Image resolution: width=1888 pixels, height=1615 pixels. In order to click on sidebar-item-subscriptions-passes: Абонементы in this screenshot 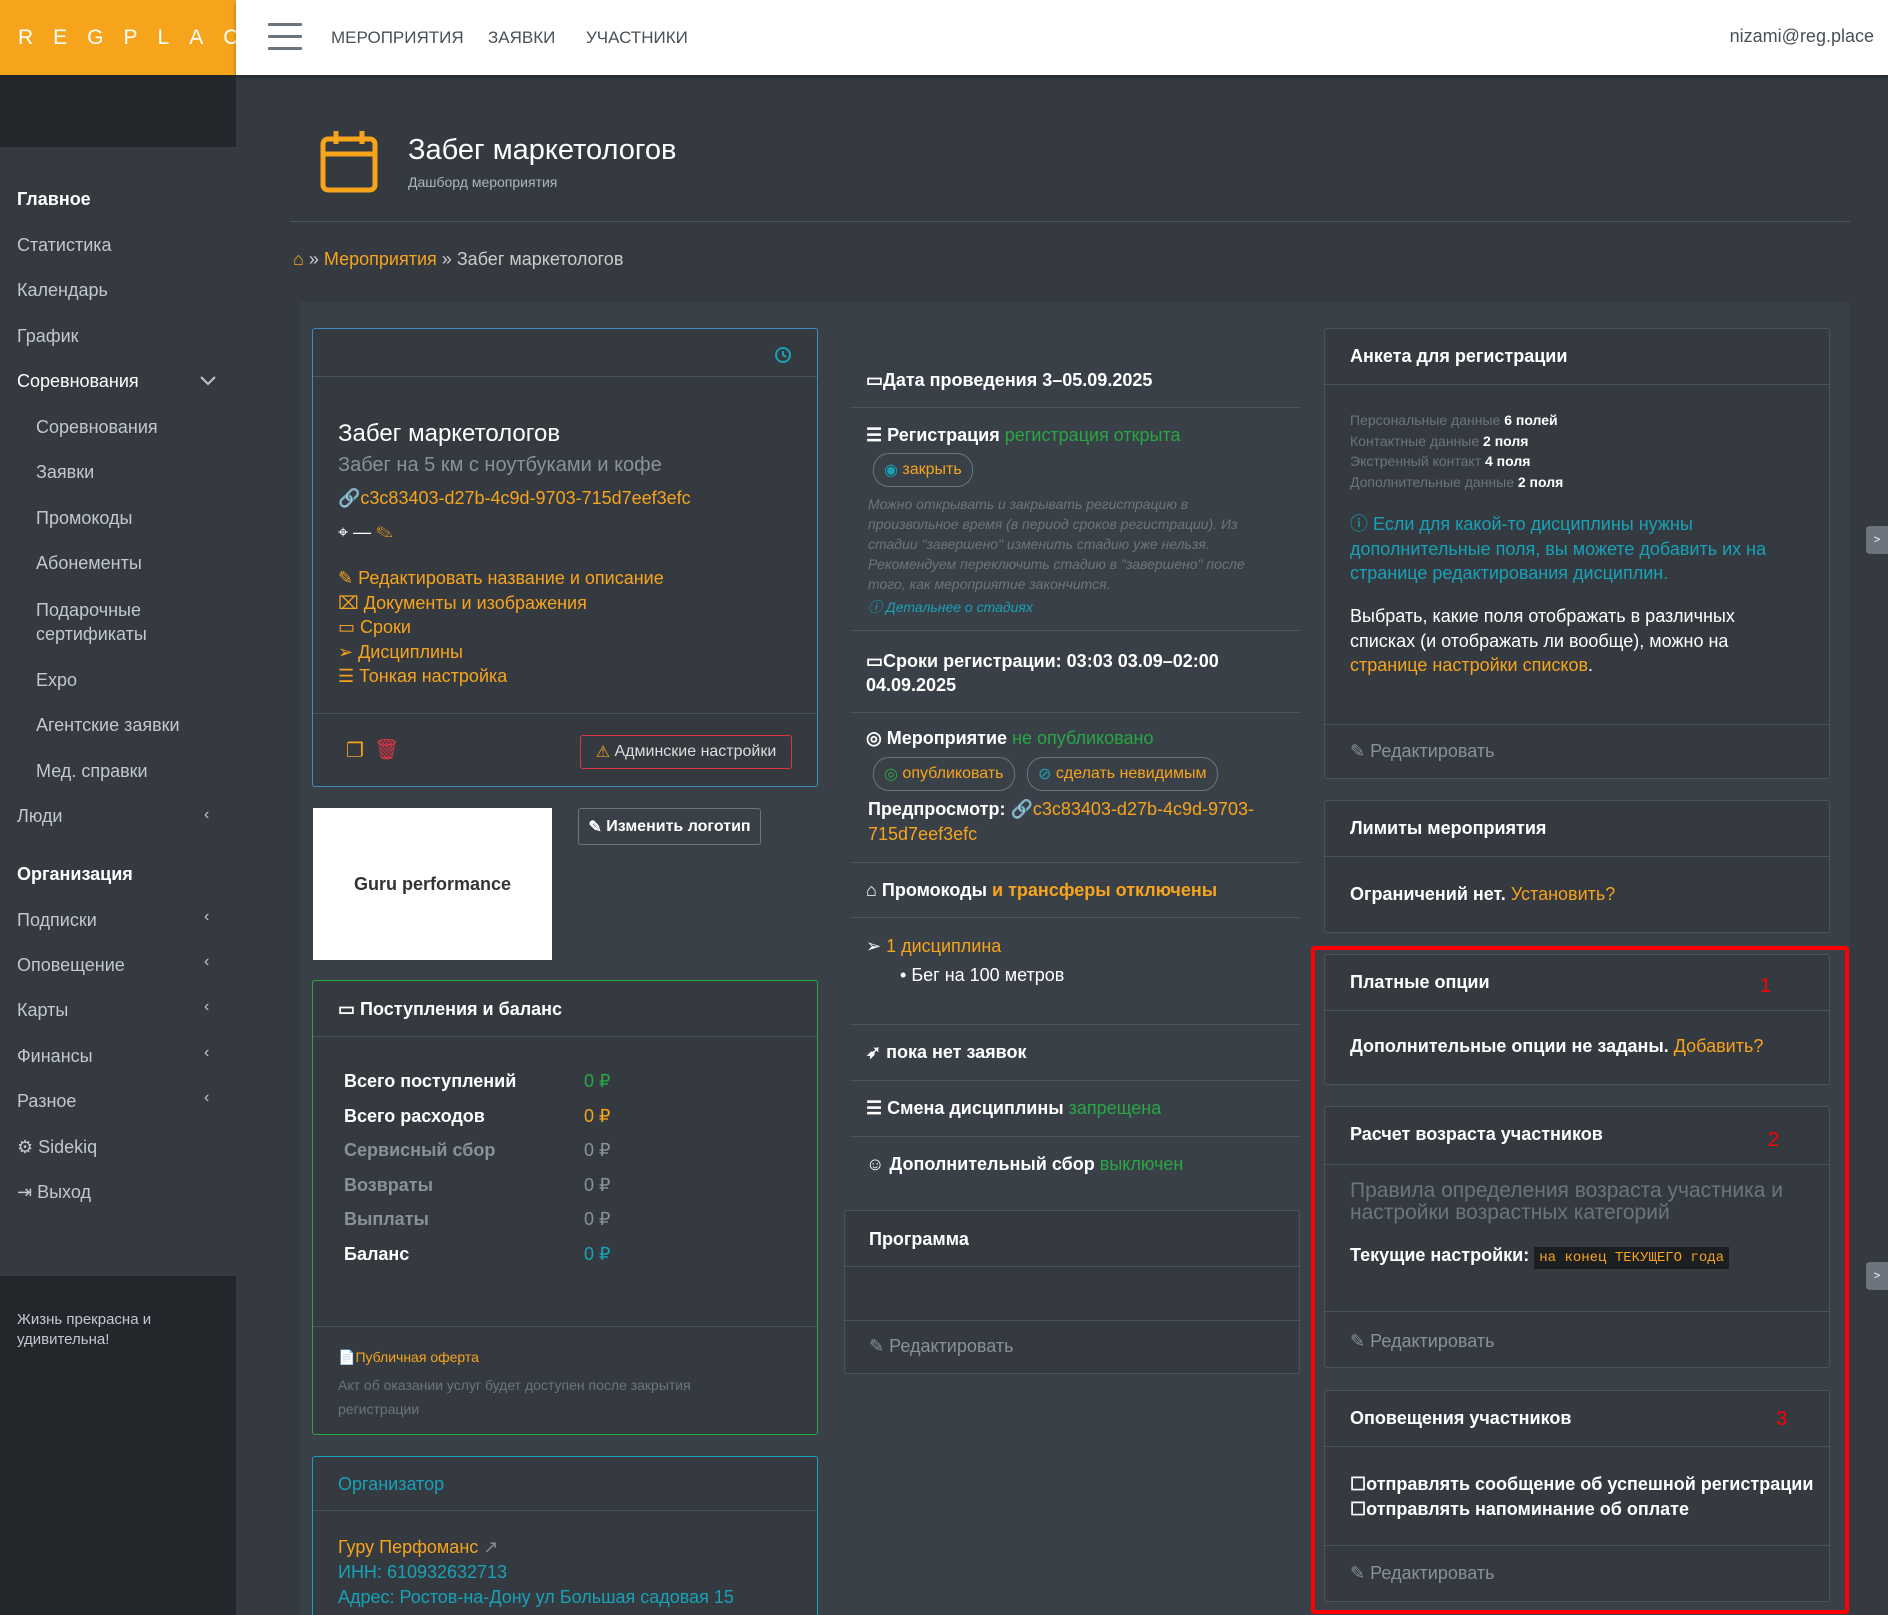, I will do `click(89, 563)`.